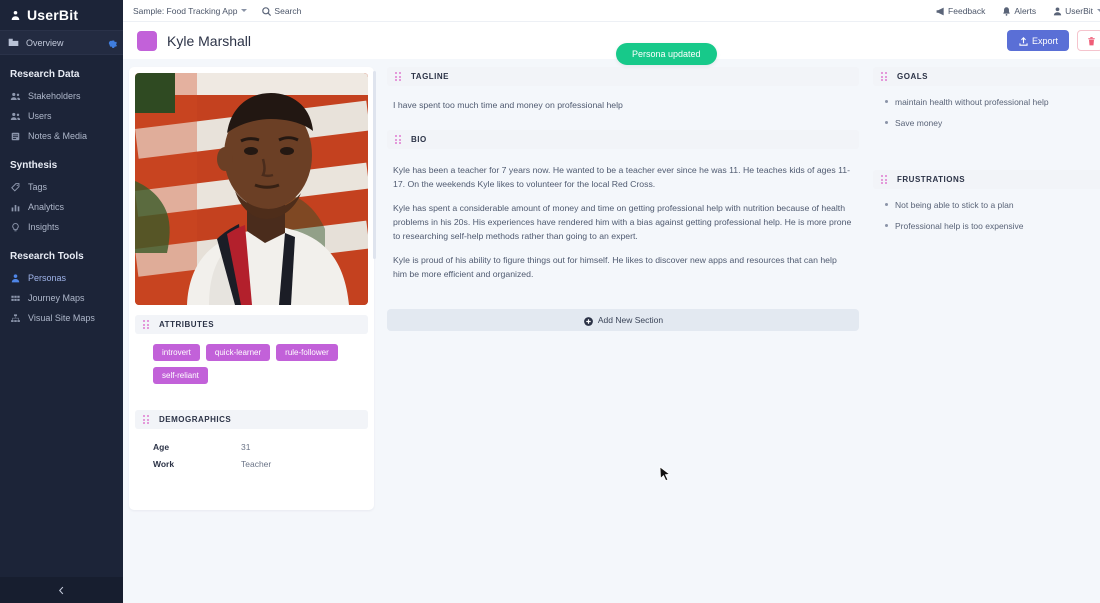 The height and width of the screenshot is (603, 1100). What do you see at coordinates (15, 207) in the screenshot?
I see `bar-chart-icon` at bounding box center [15, 207].